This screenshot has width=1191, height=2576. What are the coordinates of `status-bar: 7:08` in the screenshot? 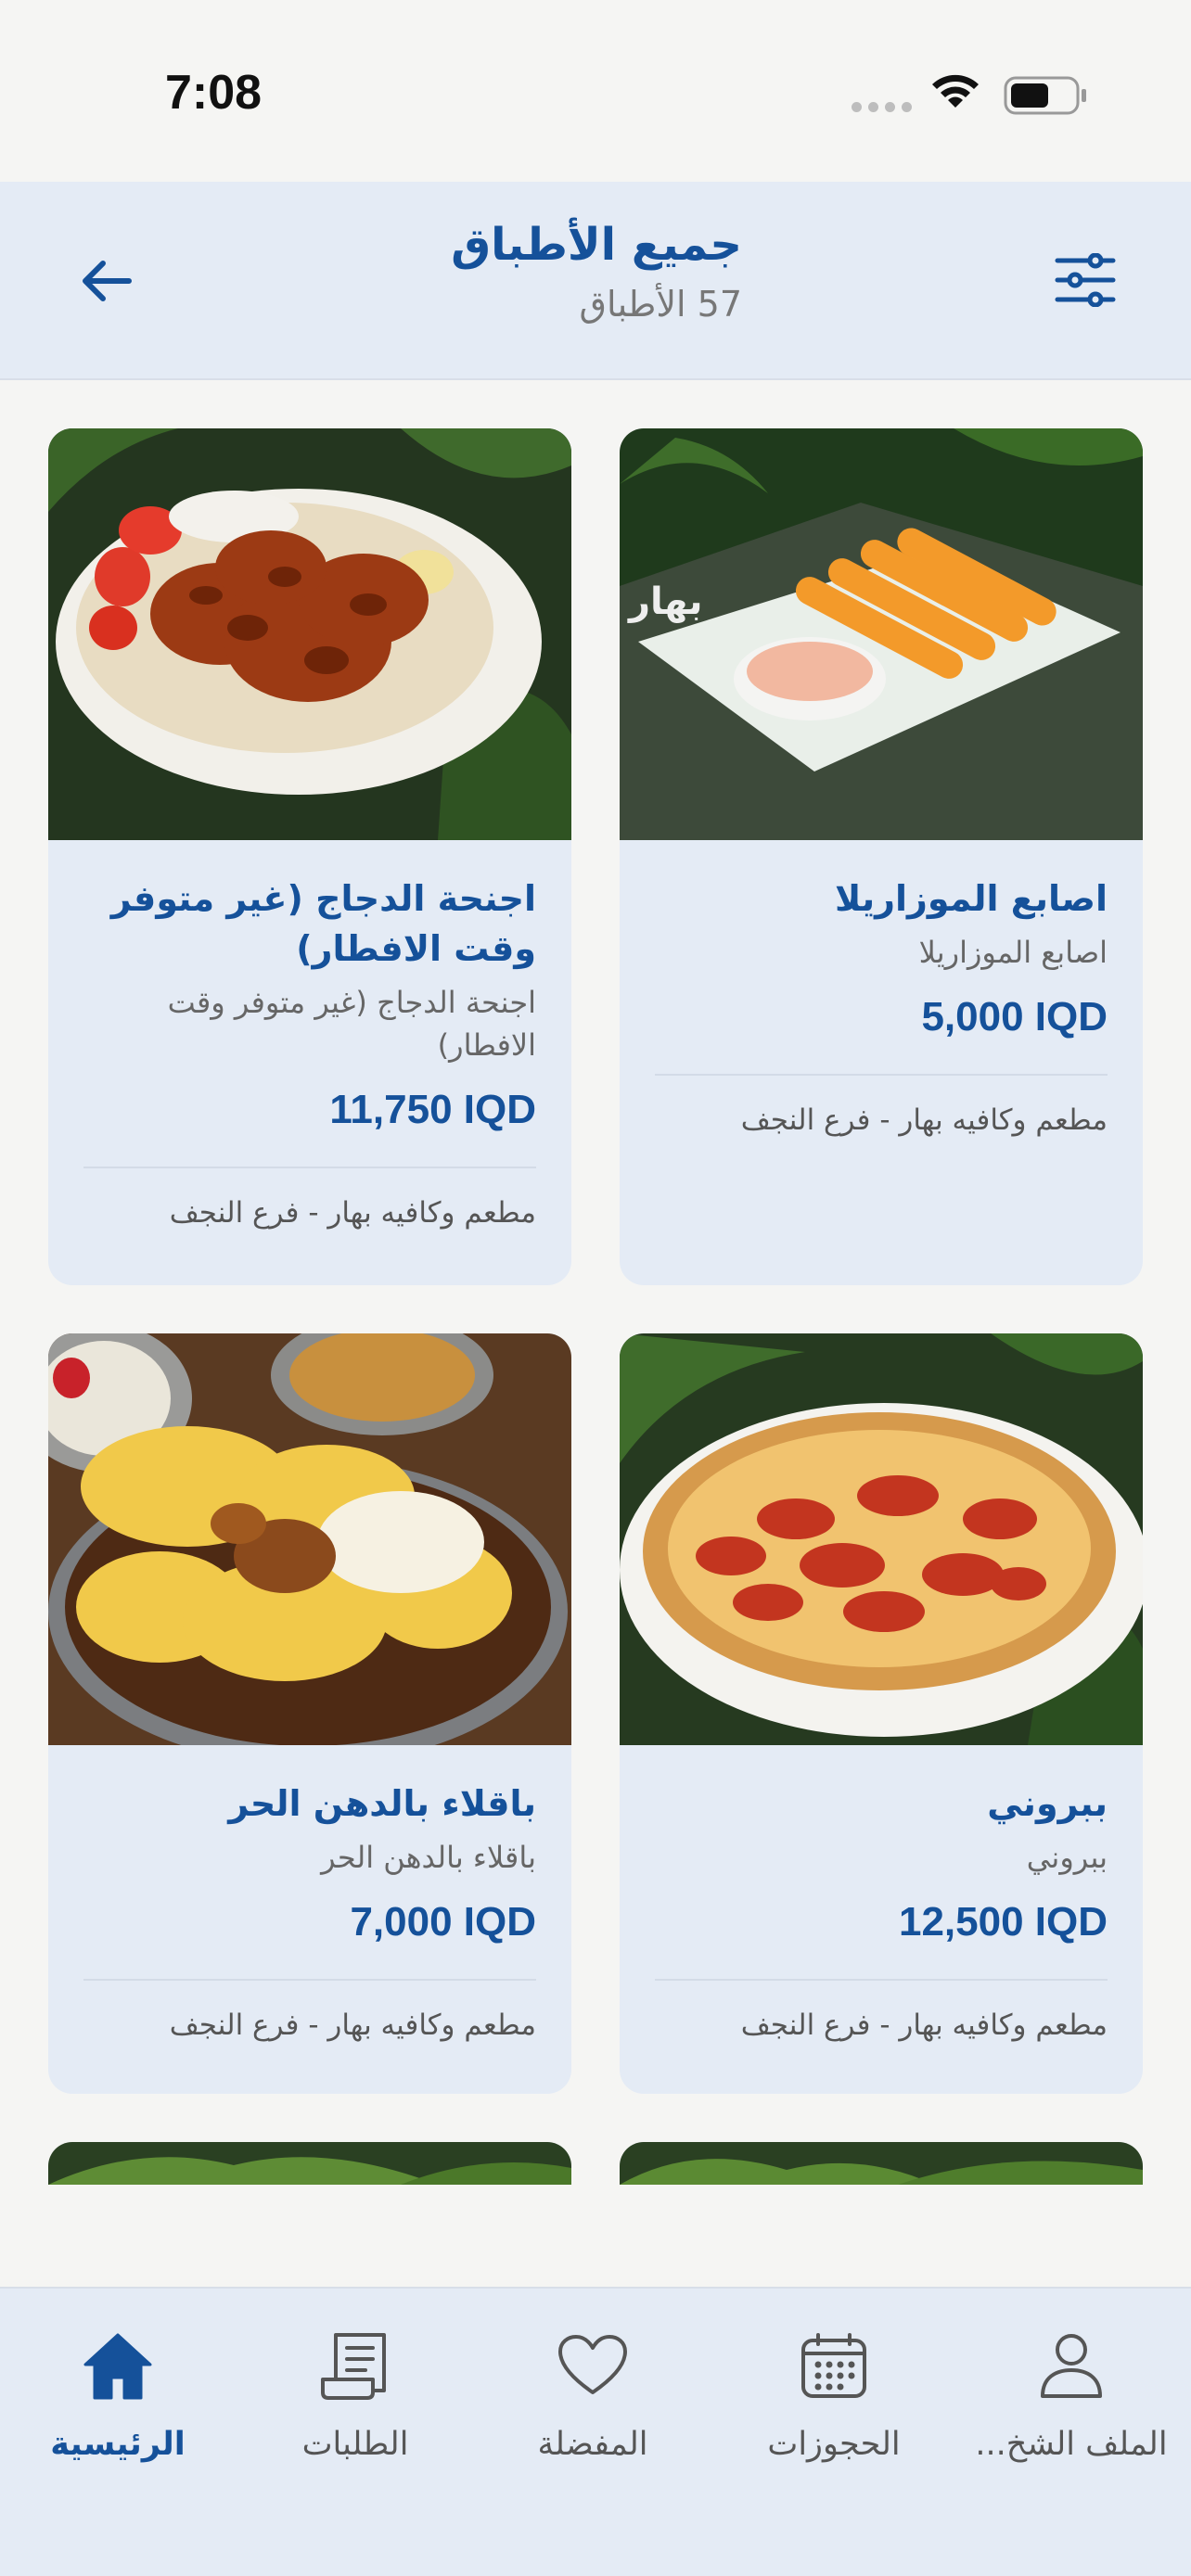 It's located at (595, 91).